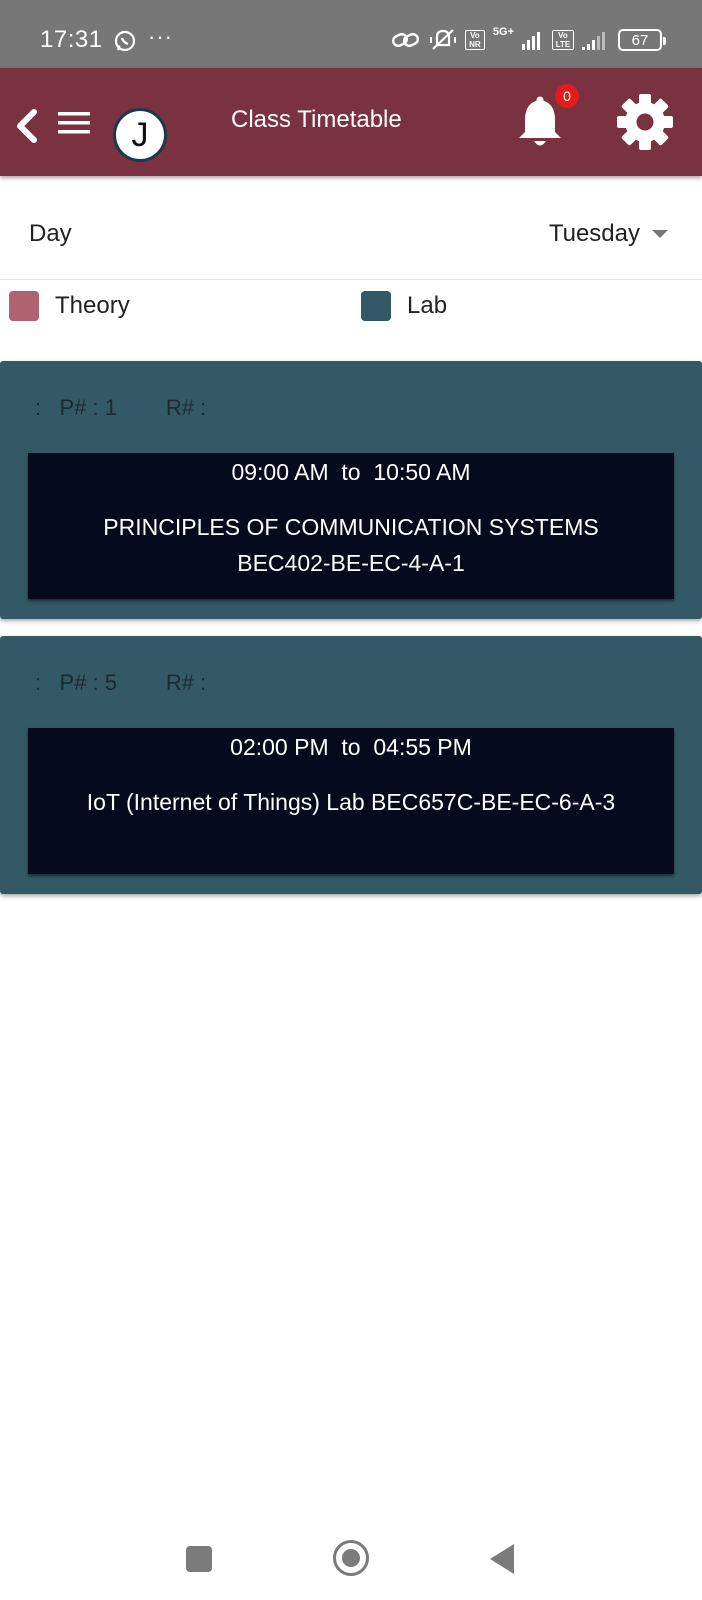 The width and height of the screenshot is (702, 1600). Describe the element at coordinates (351, 228) in the screenshot. I see `day-selector-row: Day Tuesday` at that location.